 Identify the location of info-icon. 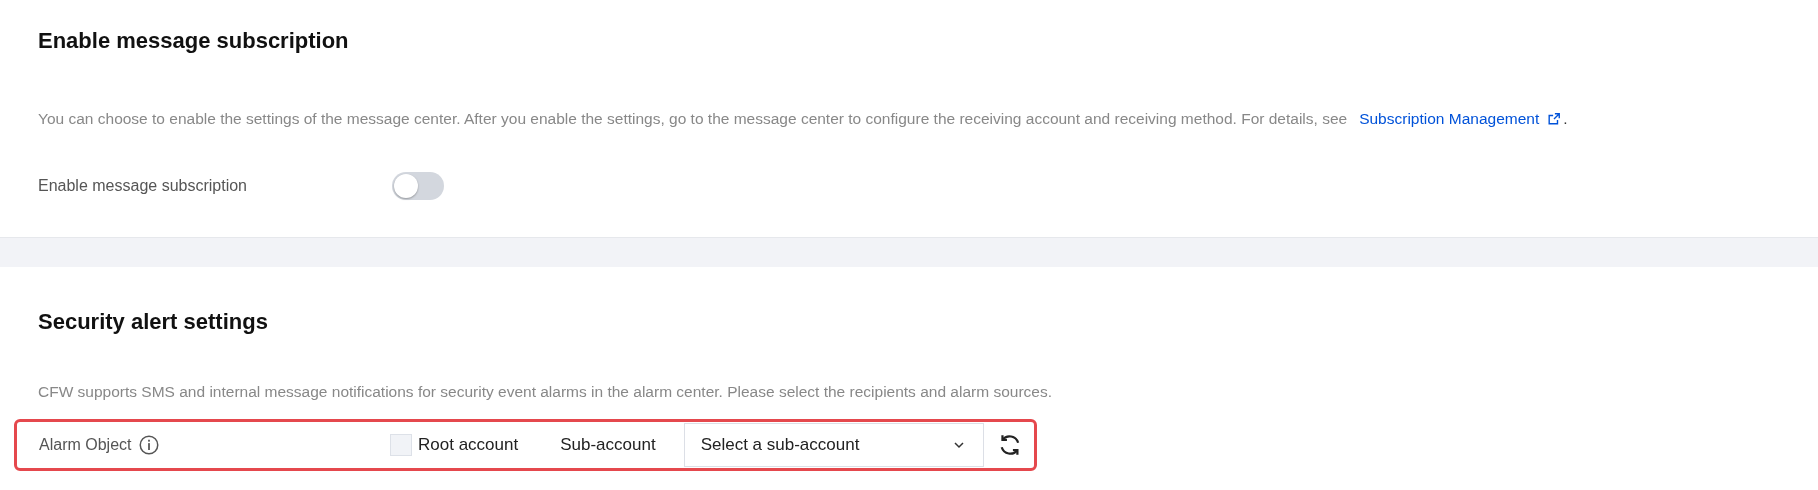
(149, 445).